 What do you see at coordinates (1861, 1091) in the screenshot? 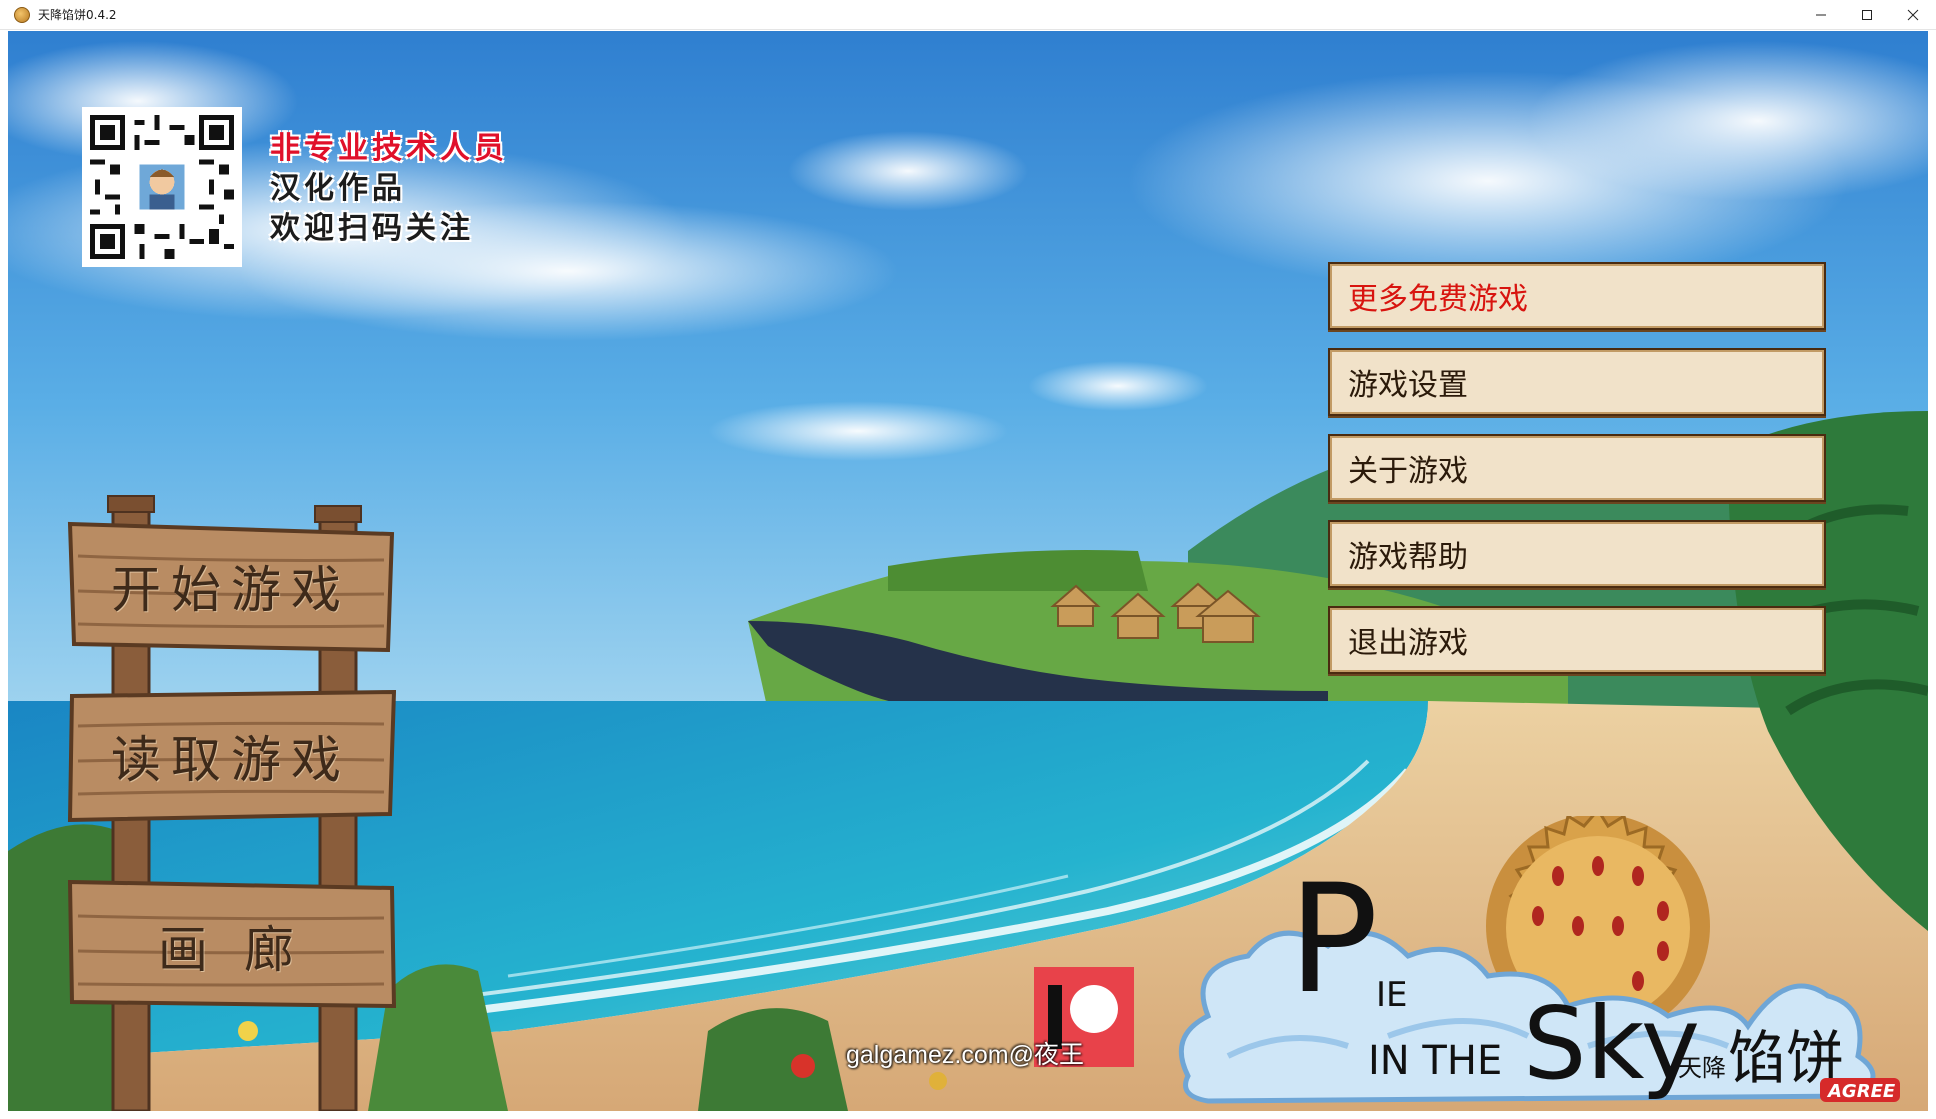
I see `logo-badge: AGREE` at bounding box center [1861, 1091].